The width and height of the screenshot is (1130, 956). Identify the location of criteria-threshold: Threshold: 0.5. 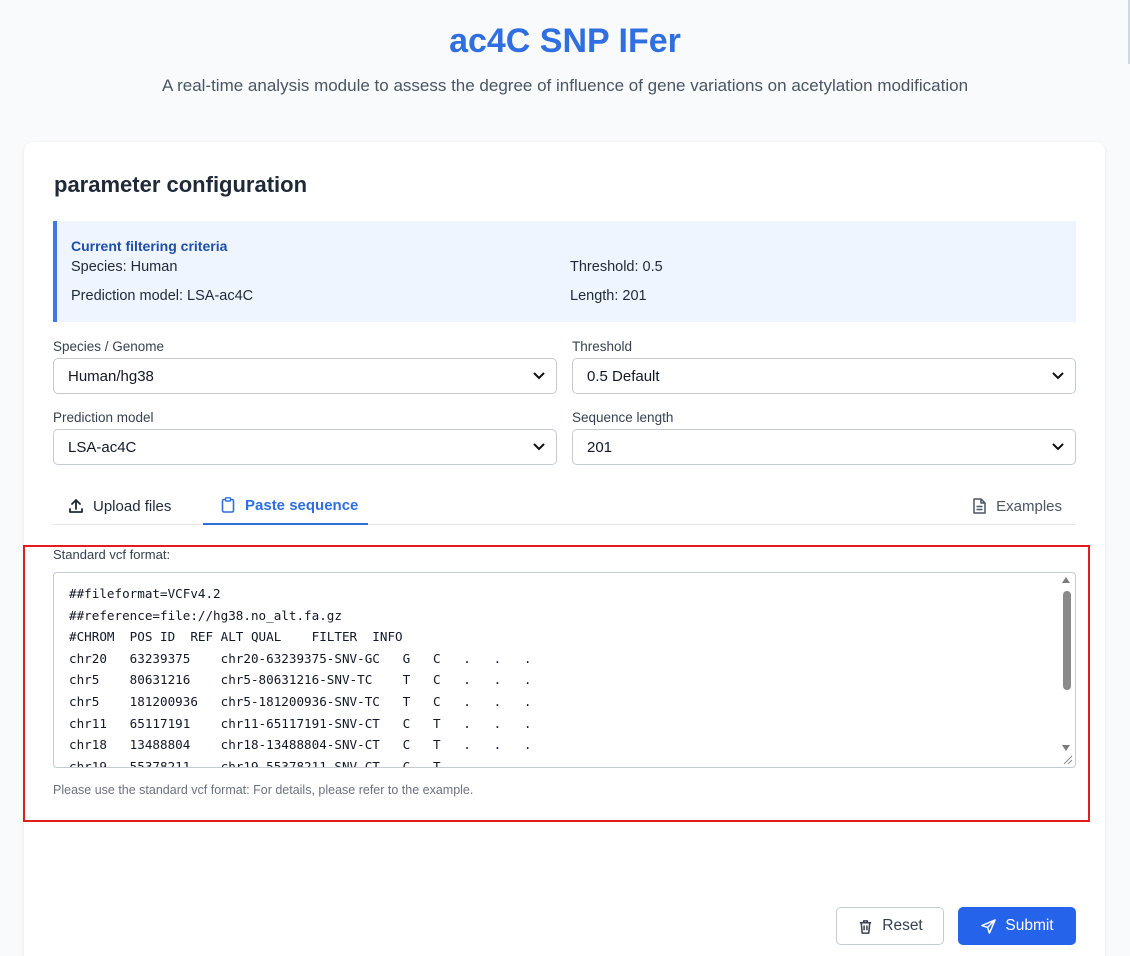
(616, 267).